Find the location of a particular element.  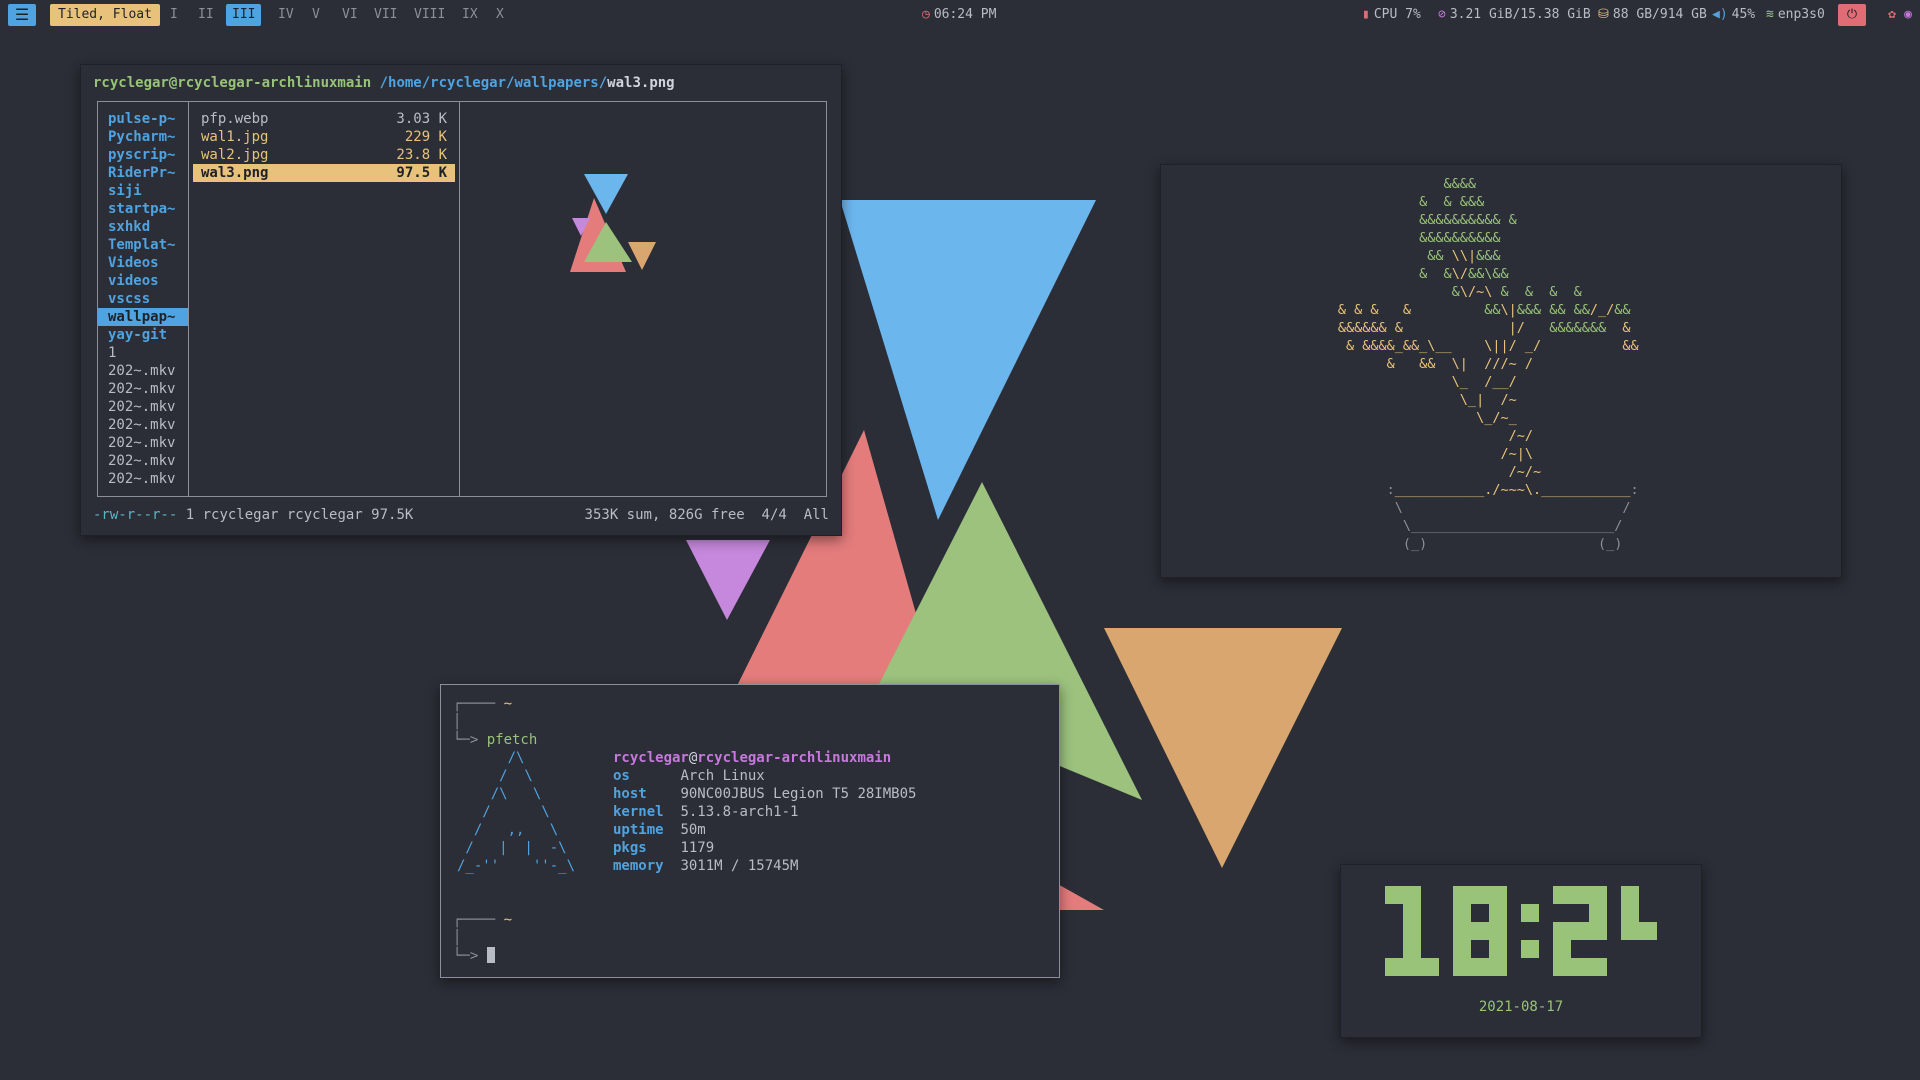

memory-module: ⊘ 3.21 GiB/15.38 GiB is located at coordinates (1514, 15).